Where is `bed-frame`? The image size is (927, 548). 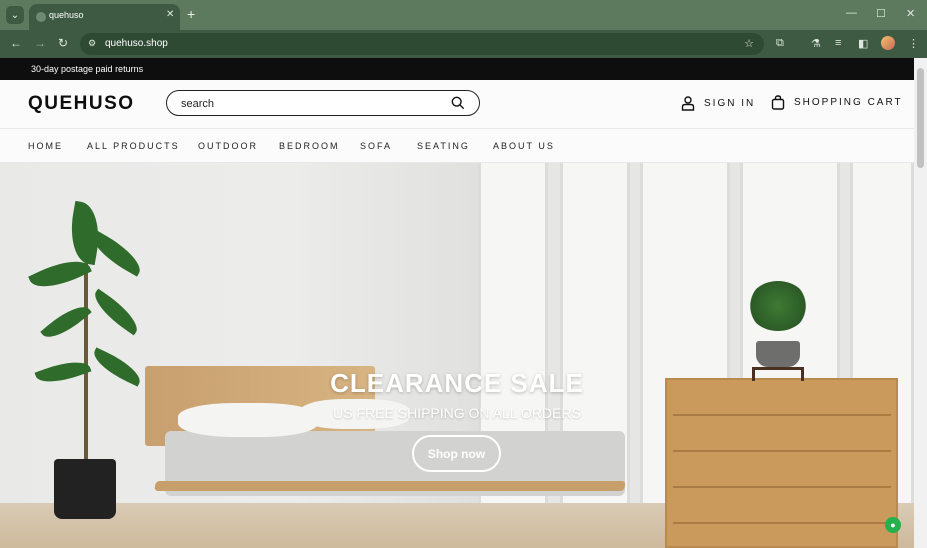 bed-frame is located at coordinates (390, 486).